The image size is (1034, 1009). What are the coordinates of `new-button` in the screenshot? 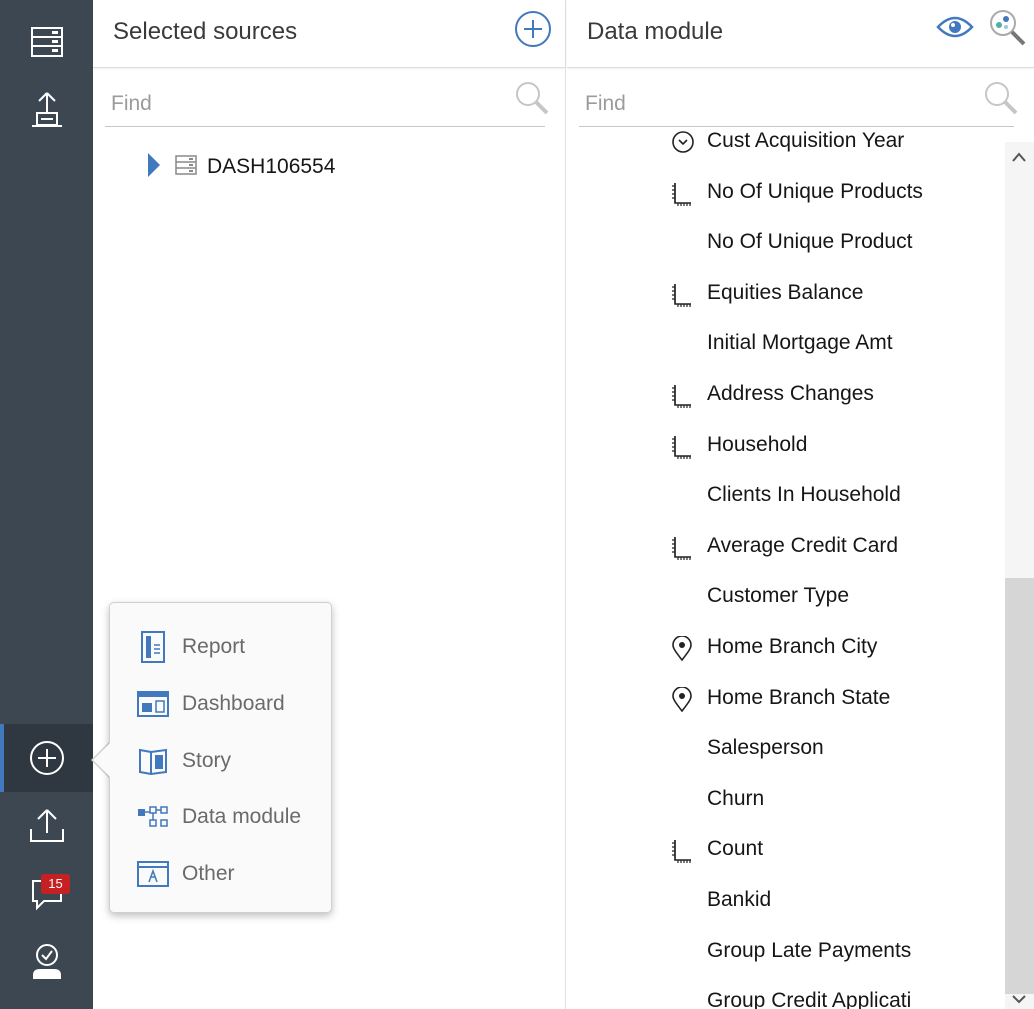 It's located at (46, 758).